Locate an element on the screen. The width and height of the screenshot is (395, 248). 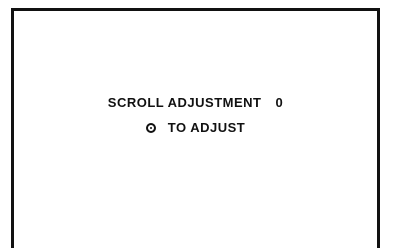
scroll-adjustment-row: SCROLL ADJUSTMENT 0 is located at coordinates (195, 102).